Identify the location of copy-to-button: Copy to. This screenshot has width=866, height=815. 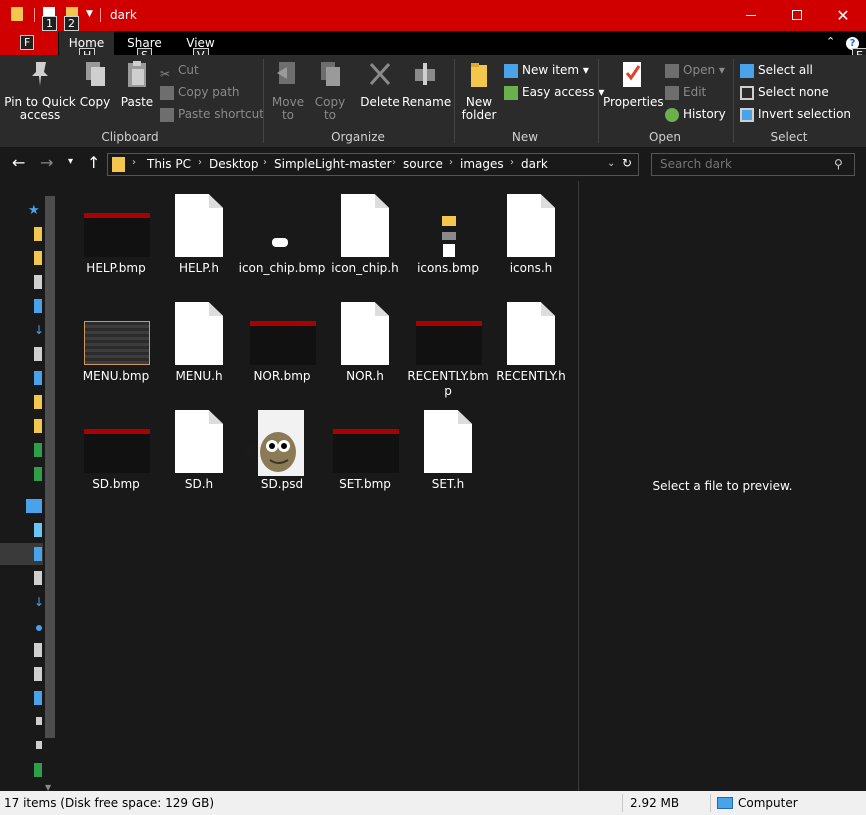
(330, 90).